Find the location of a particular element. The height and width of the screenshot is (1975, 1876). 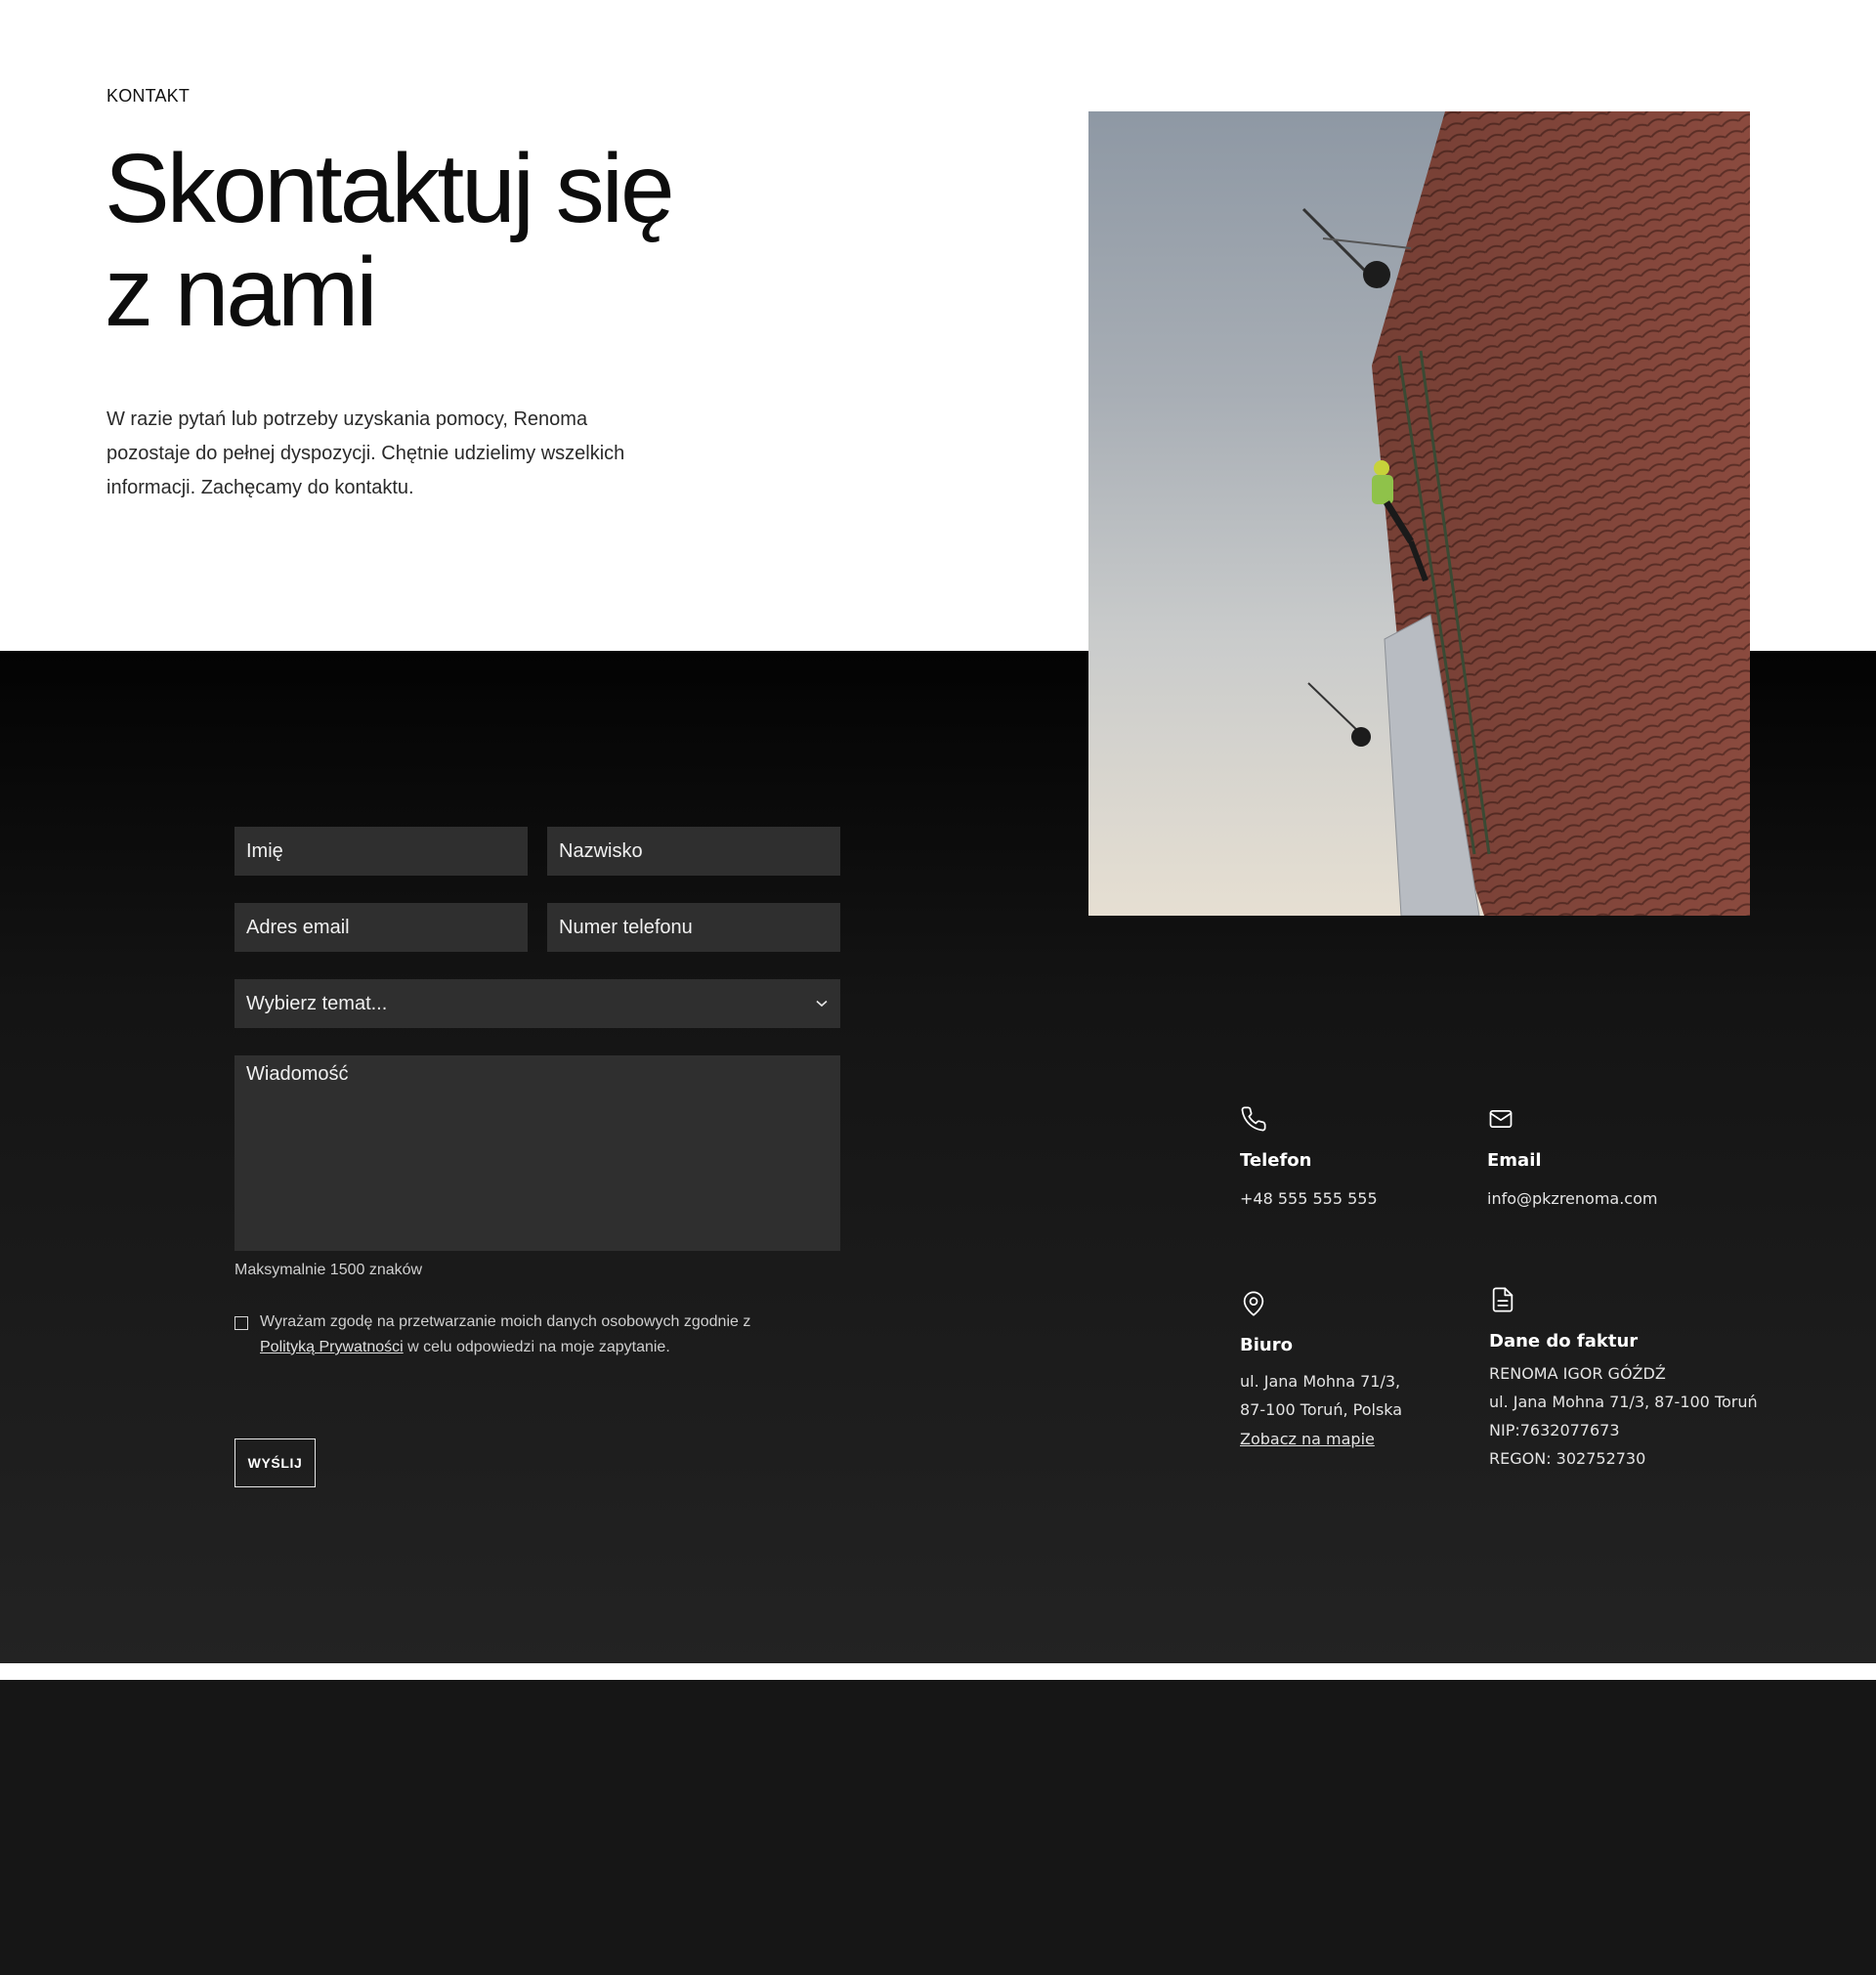

footer-area is located at coordinates (938, 1828).